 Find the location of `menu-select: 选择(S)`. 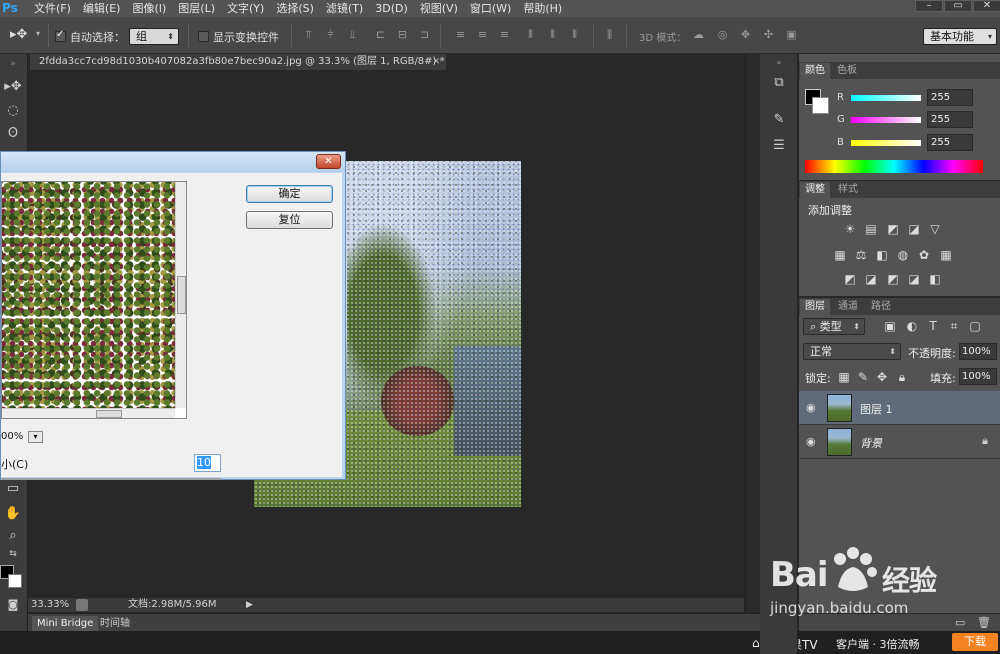

menu-select: 选择(S) is located at coordinates (295, 8).